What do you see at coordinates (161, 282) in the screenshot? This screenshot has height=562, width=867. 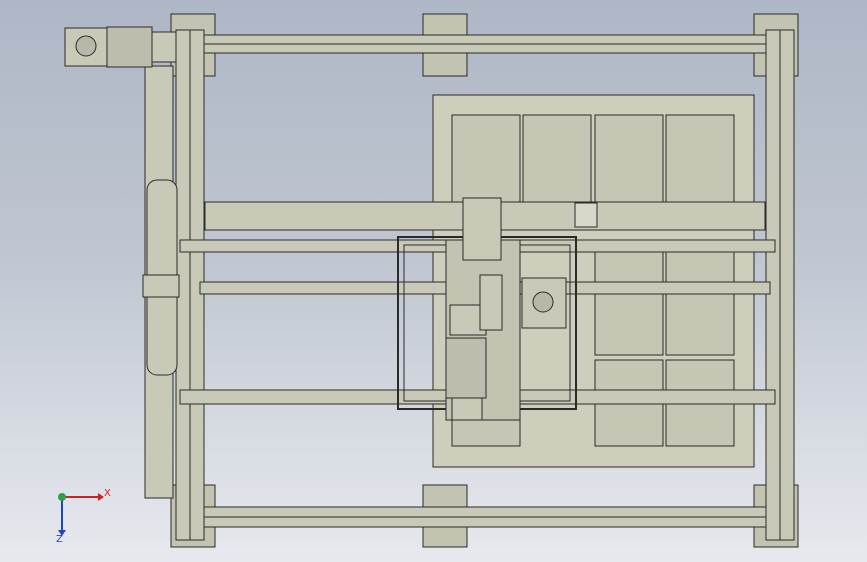 I see `belt-housing` at bounding box center [161, 282].